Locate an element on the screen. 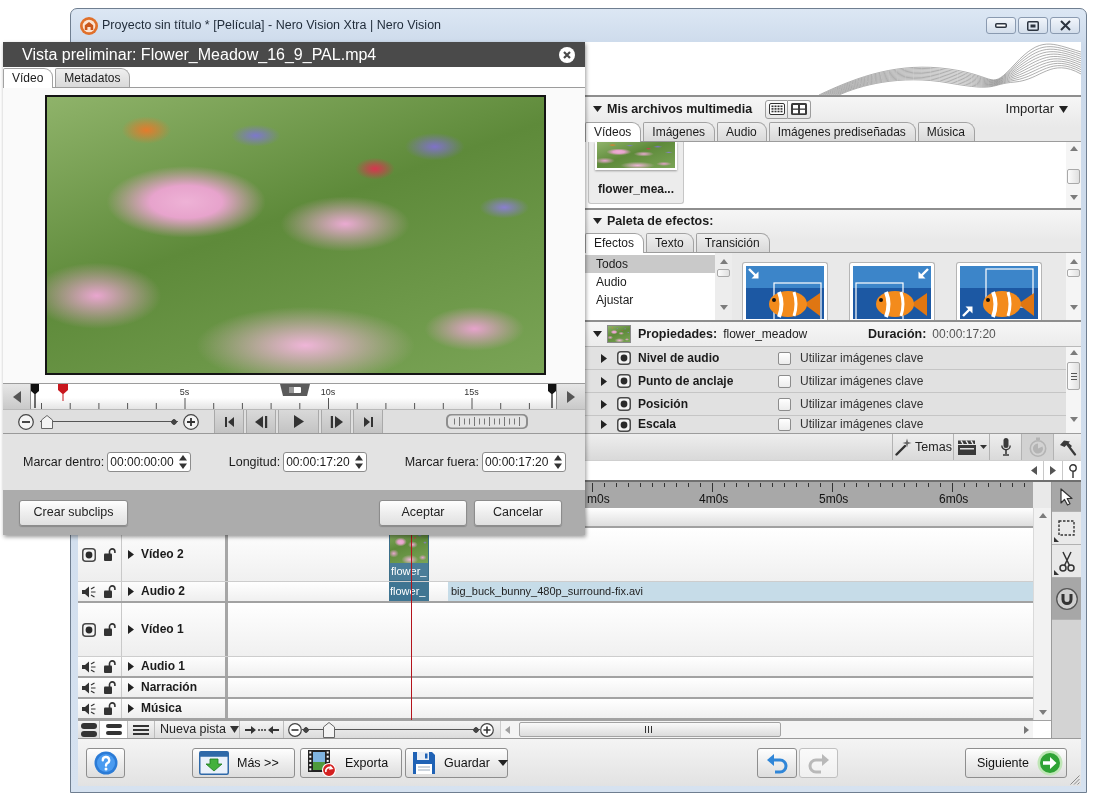  time-field: 00:00:00:00 is located at coordinates (149, 462).